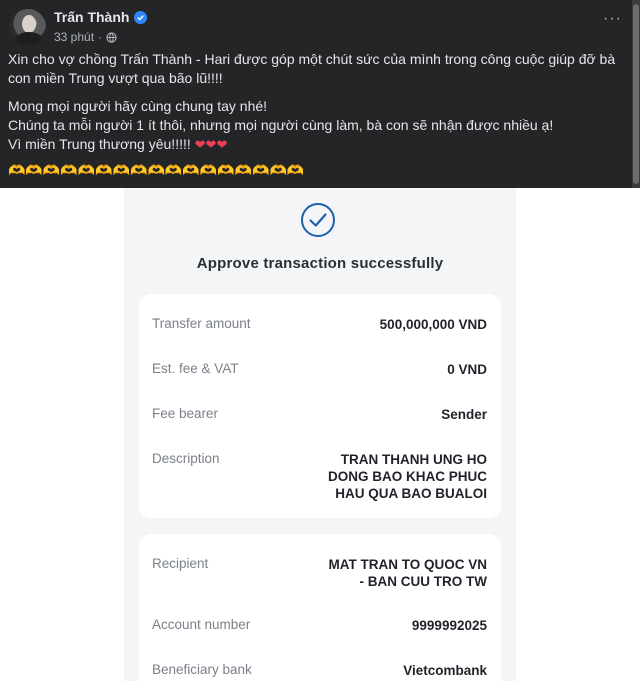 This screenshot has height=694, width=640. I want to click on description-line-1: TRAN THANH UNG HO, so click(413, 459).